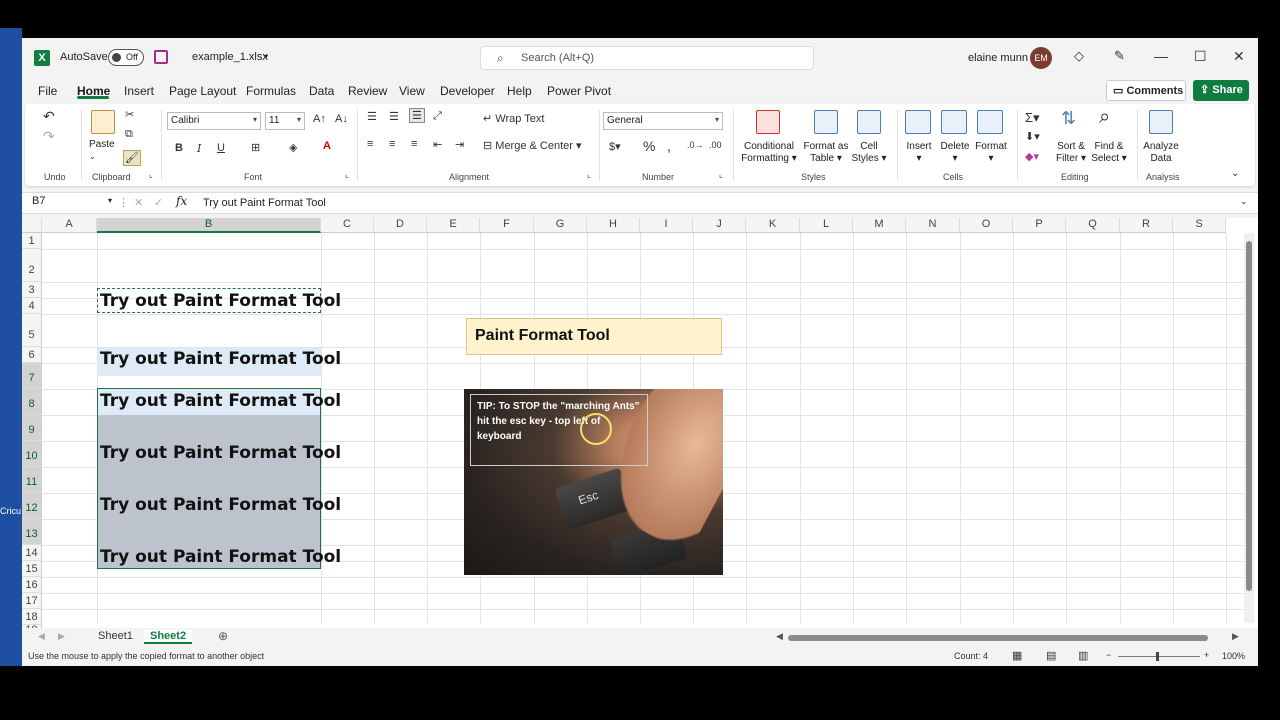 The width and height of the screenshot is (1280, 720). What do you see at coordinates (414, 144) in the screenshot?
I see `align-right-icon: ≡` at bounding box center [414, 144].